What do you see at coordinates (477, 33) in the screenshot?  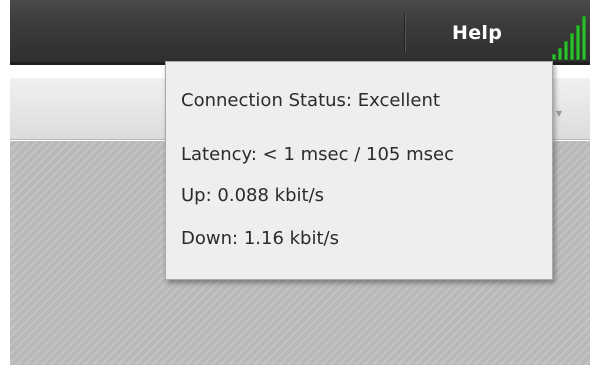 I see `help-menu: Help` at bounding box center [477, 33].